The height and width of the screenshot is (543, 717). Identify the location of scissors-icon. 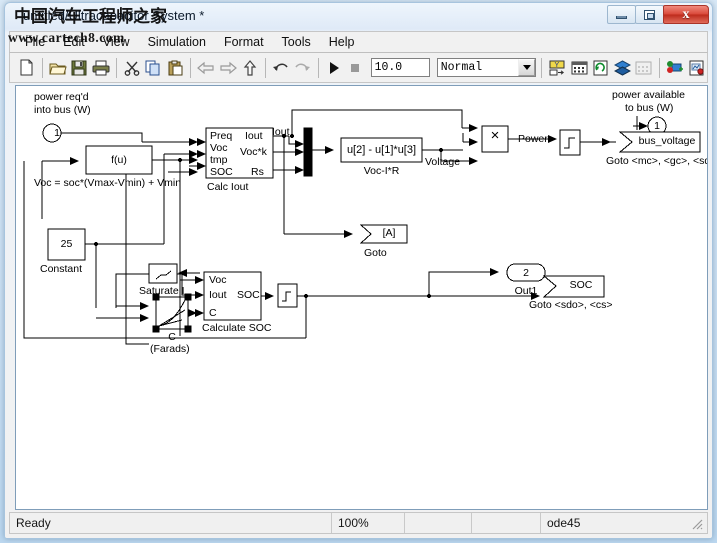
(132, 68).